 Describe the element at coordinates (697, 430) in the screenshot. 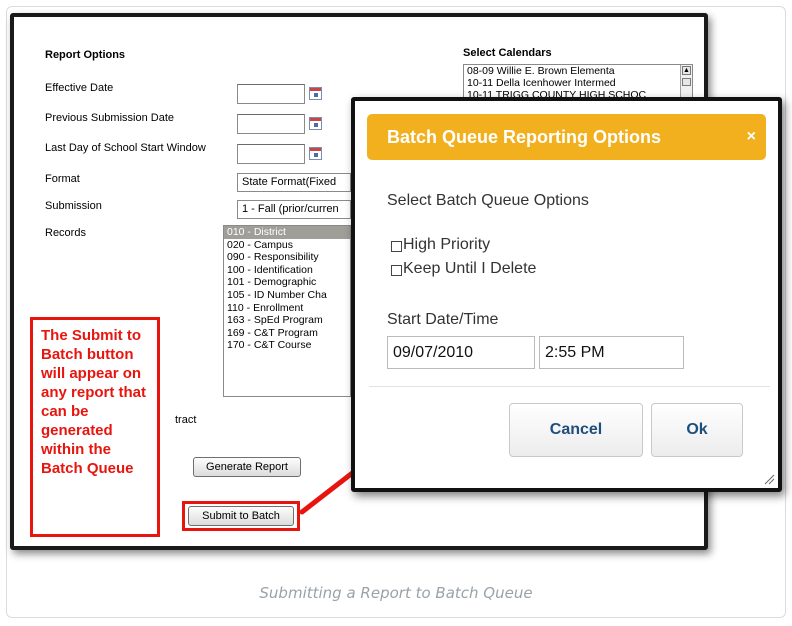

I see `ok-button: Ok` at that location.